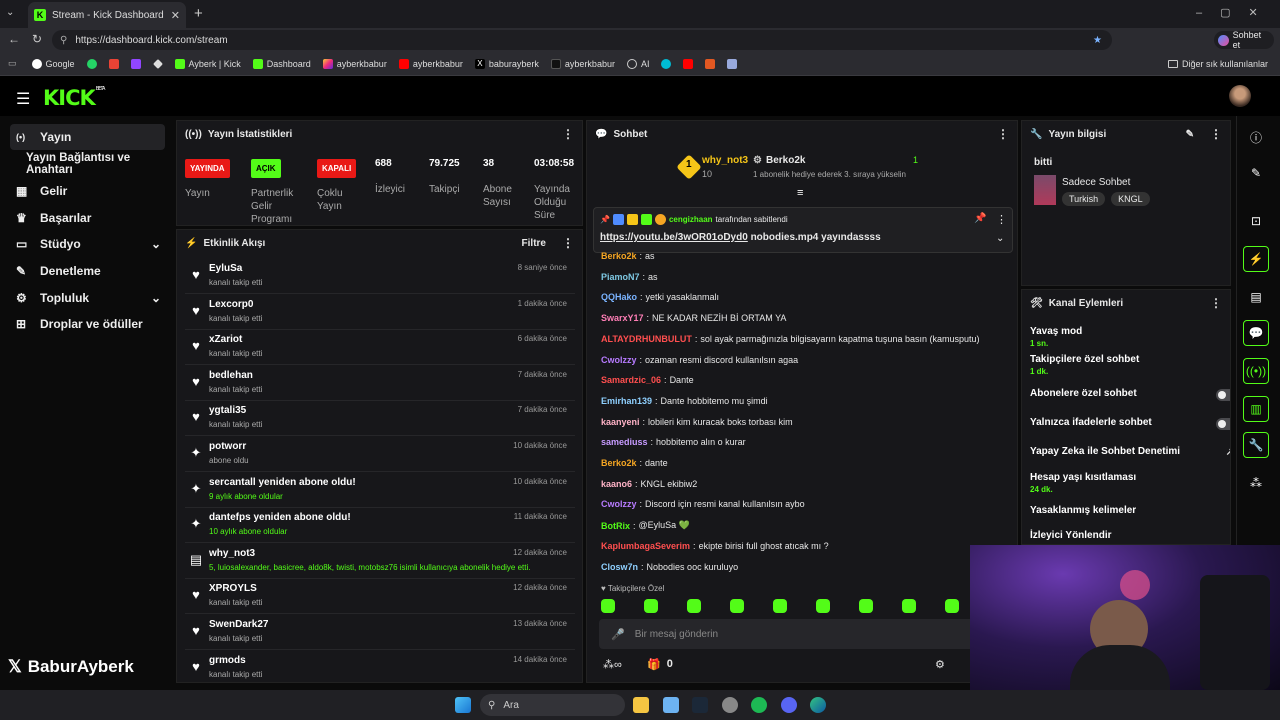 This screenshot has height=720, width=1280. What do you see at coordinates (940, 664) in the screenshot?
I see `chat-settings-icon: ⚙` at bounding box center [940, 664].